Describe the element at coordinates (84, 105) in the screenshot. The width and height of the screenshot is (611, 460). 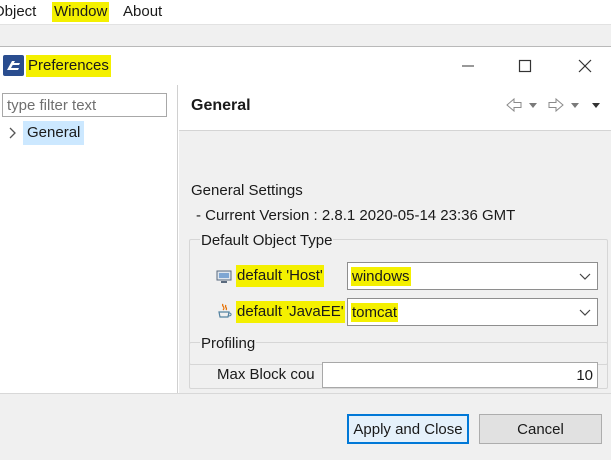
I see `filter-input` at that location.